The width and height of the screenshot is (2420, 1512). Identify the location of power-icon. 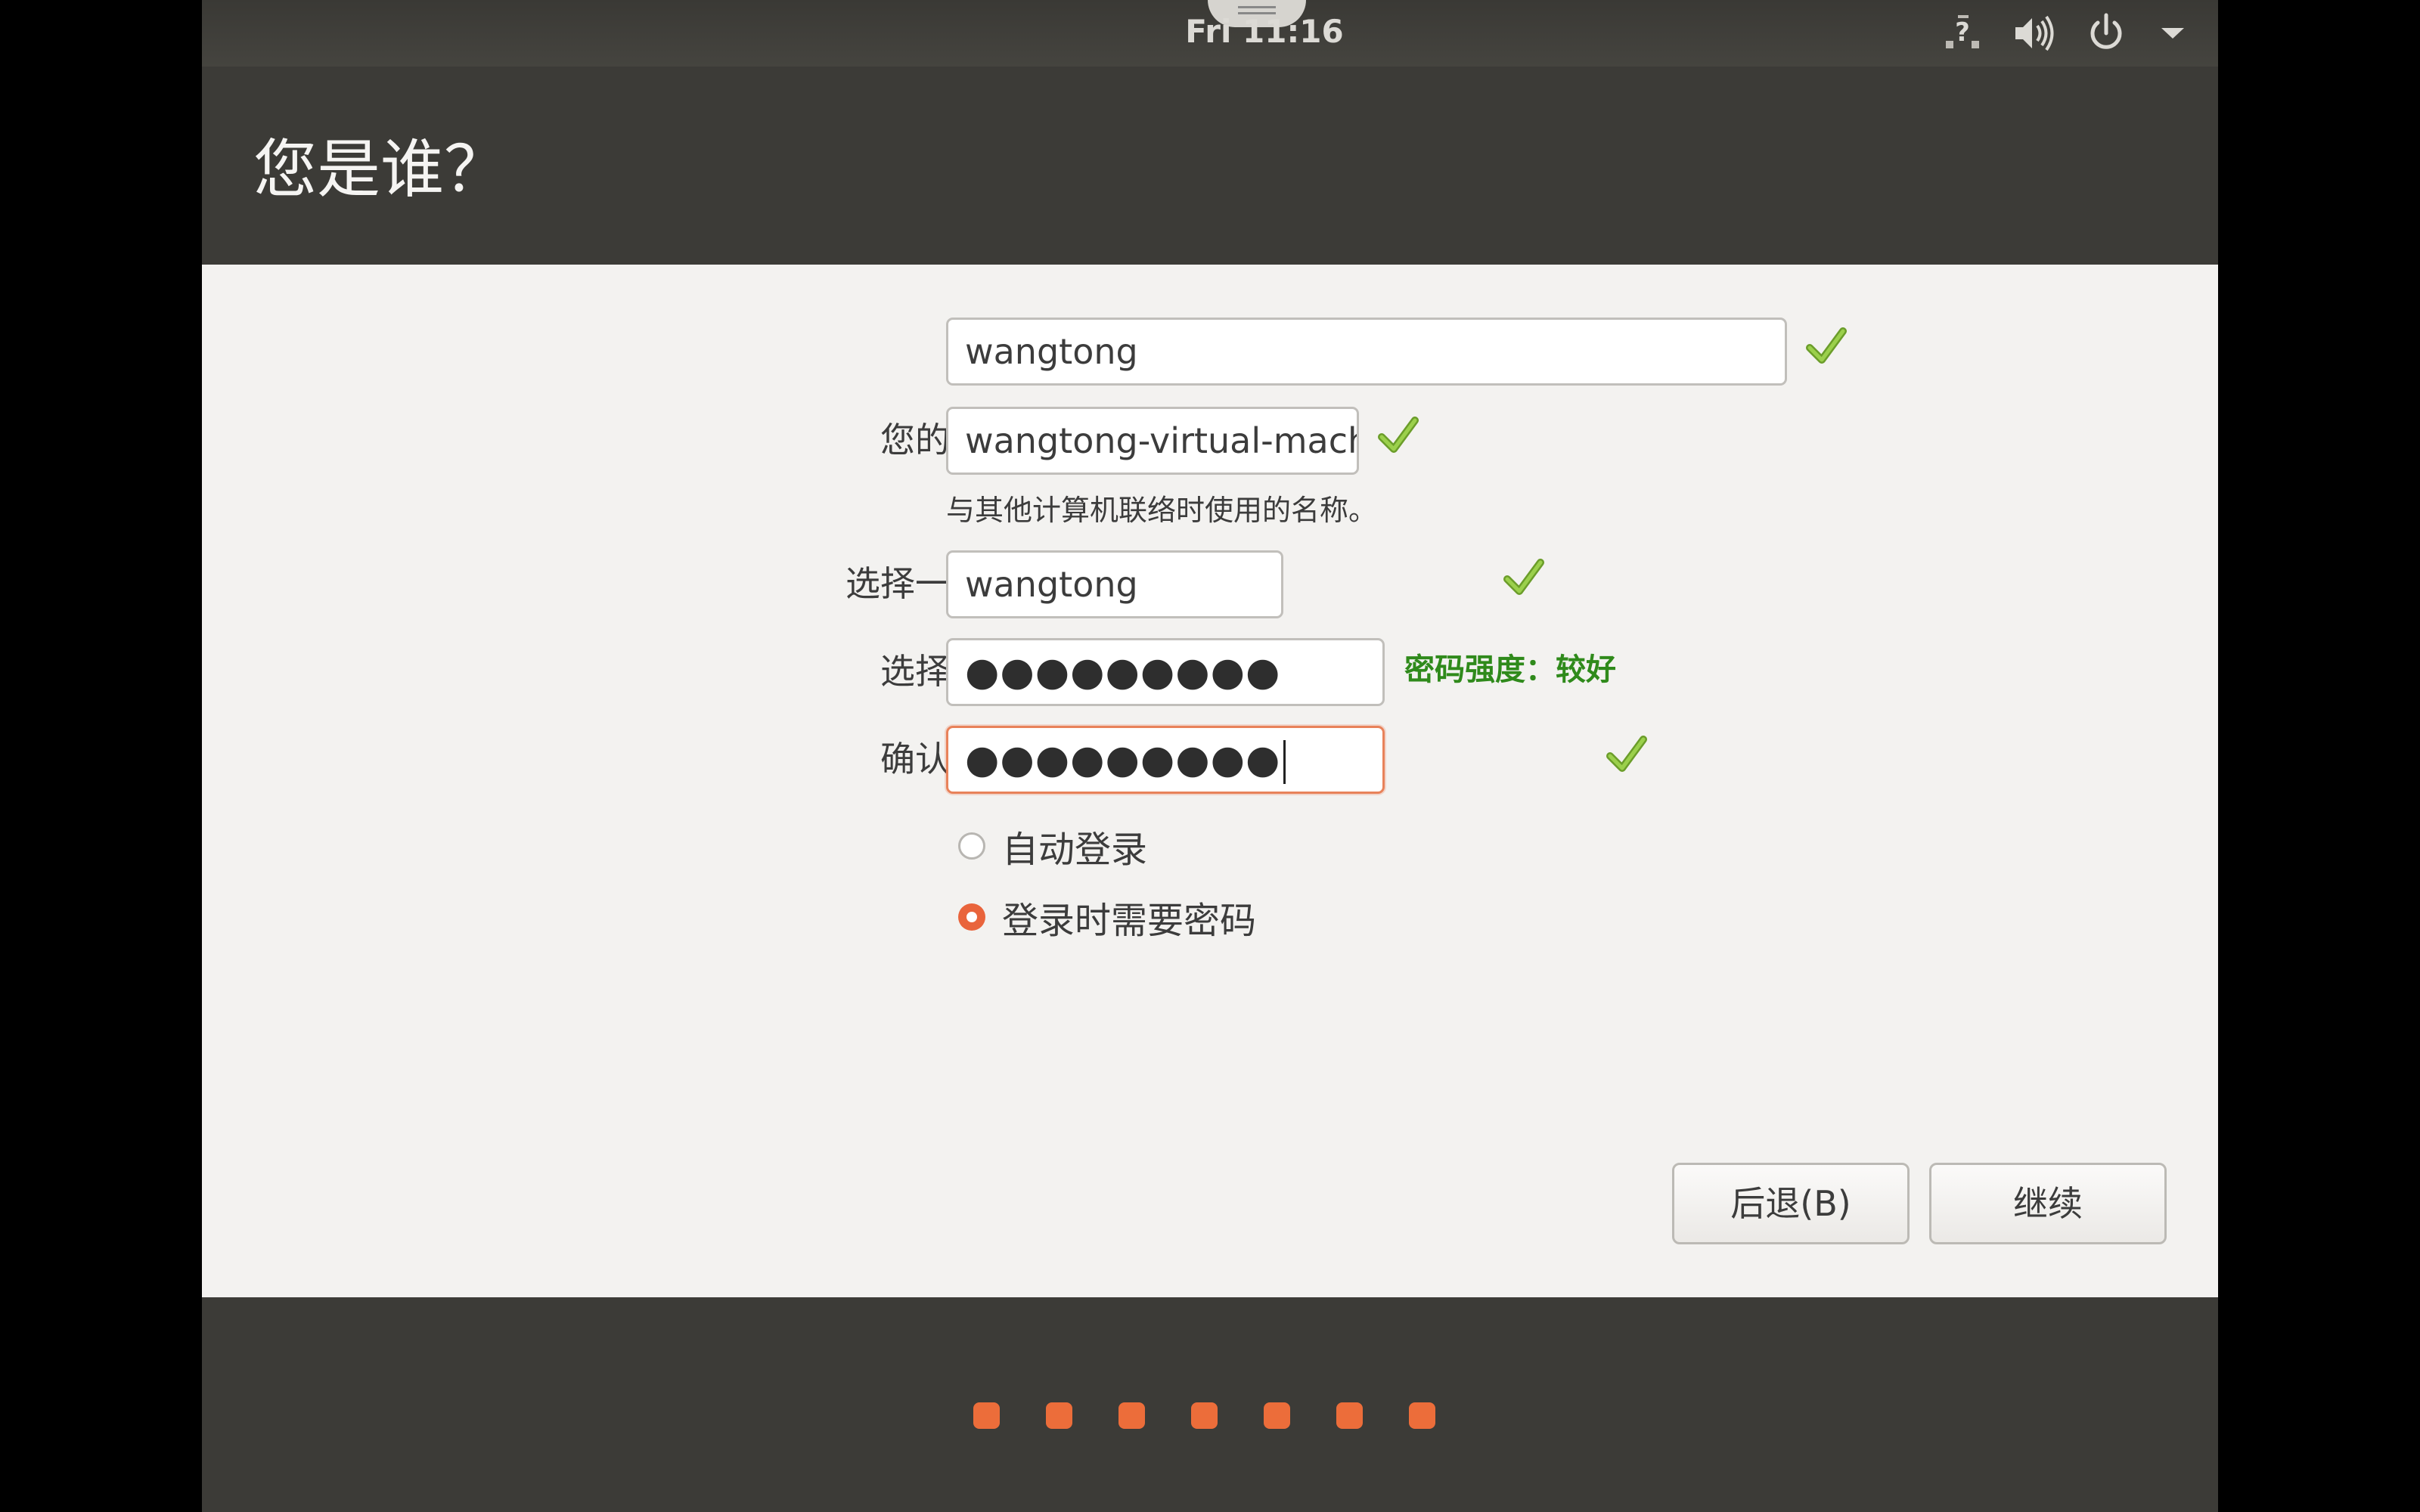
(2106, 34).